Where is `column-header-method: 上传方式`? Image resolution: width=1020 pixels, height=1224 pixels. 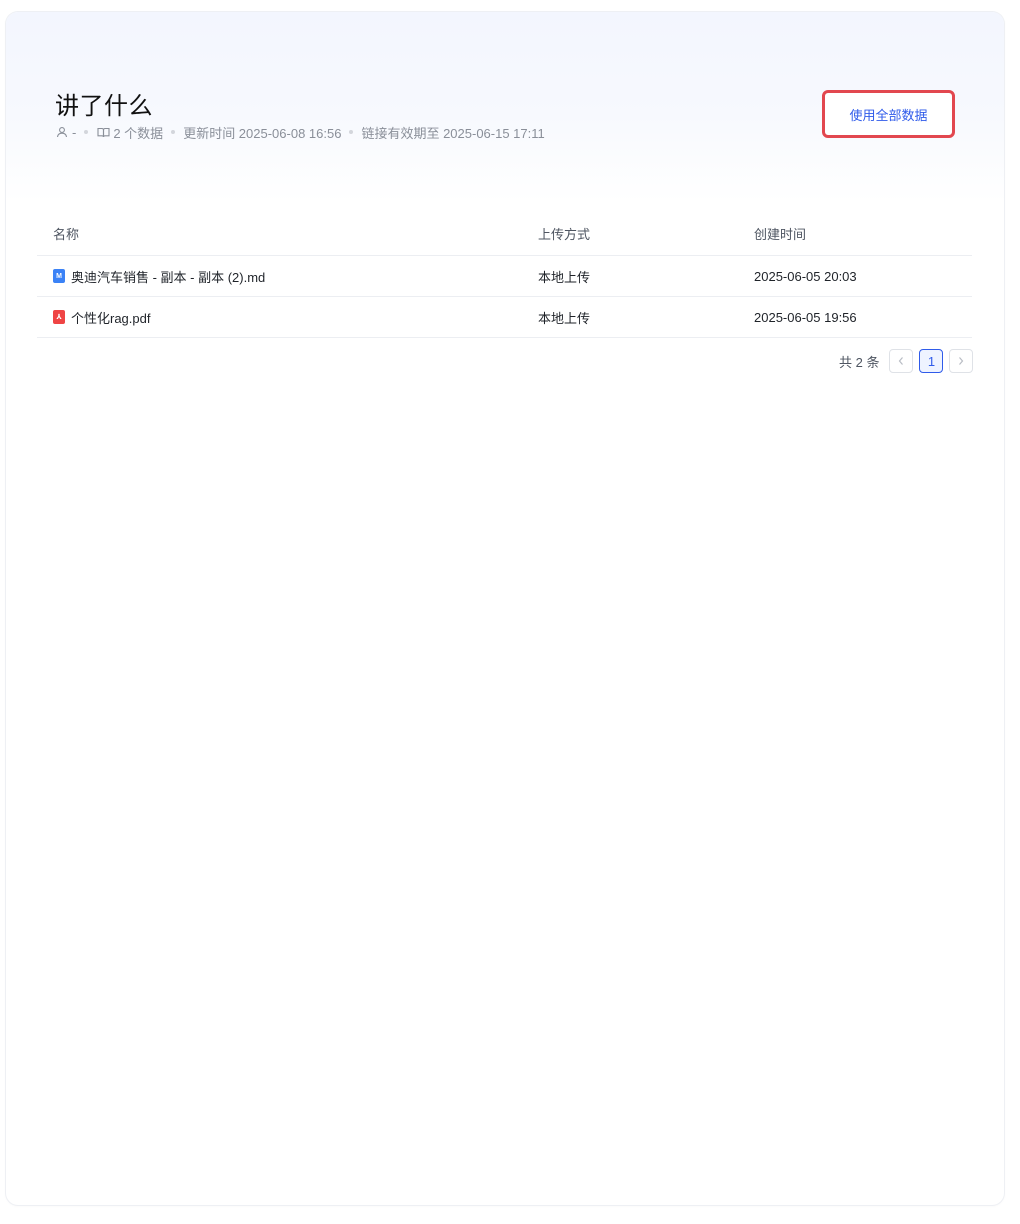
column-header-method: 上传方式 is located at coordinates (564, 234).